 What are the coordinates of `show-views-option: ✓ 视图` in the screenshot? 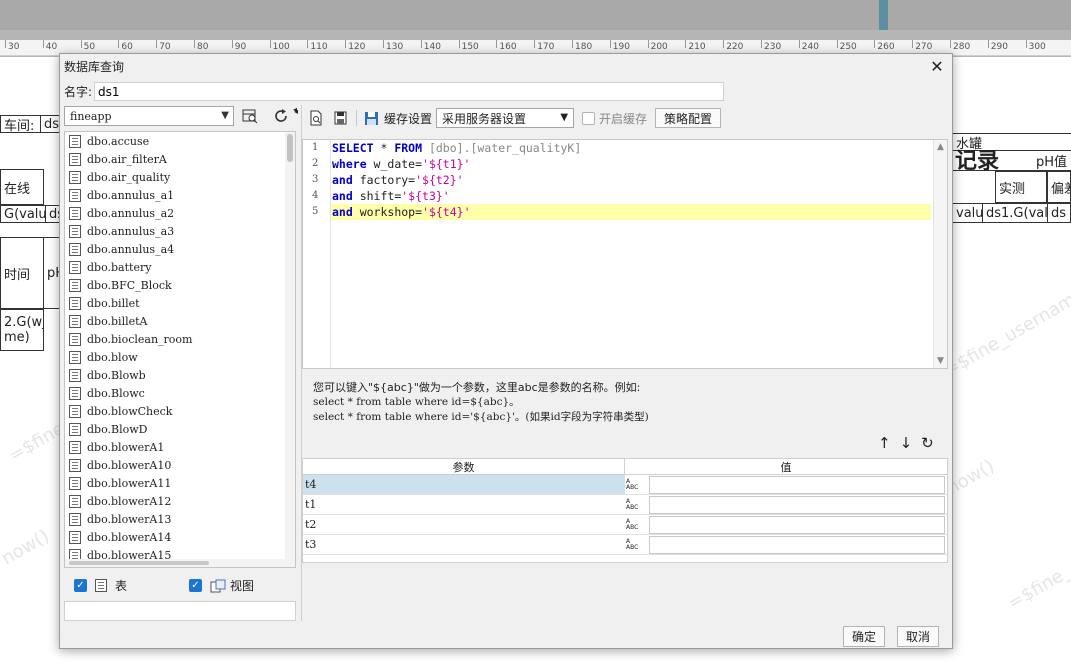 It's located at (221, 585).